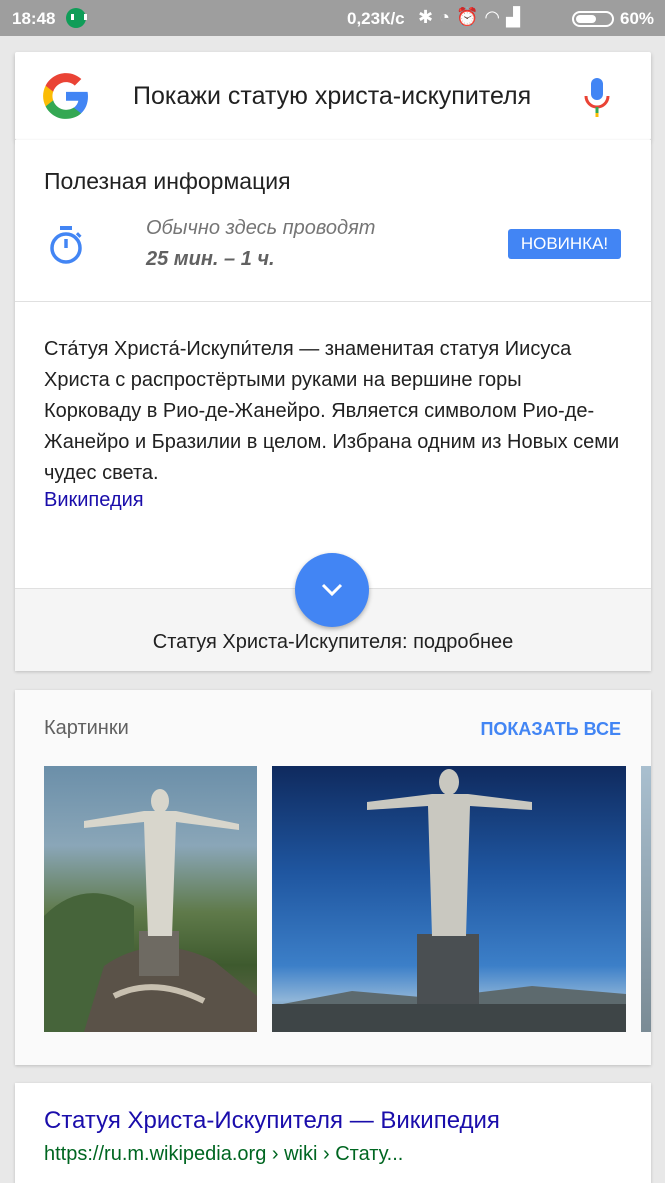 This screenshot has width=665, height=1183. I want to click on card-title: Полезная информация, so click(167, 181).